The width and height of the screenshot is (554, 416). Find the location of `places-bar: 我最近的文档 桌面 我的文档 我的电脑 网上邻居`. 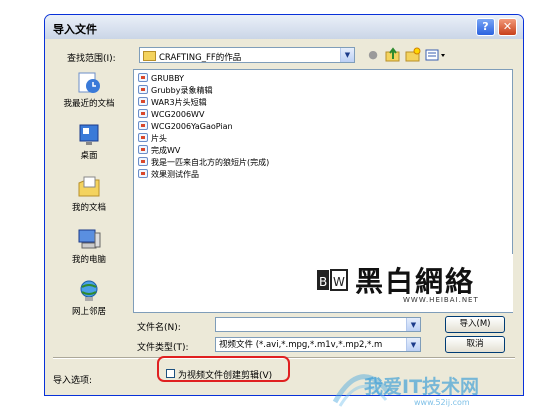

places-bar: 我最近的文档 桌面 我的文档 我的电脑 网上邻居 is located at coordinates (89, 194).